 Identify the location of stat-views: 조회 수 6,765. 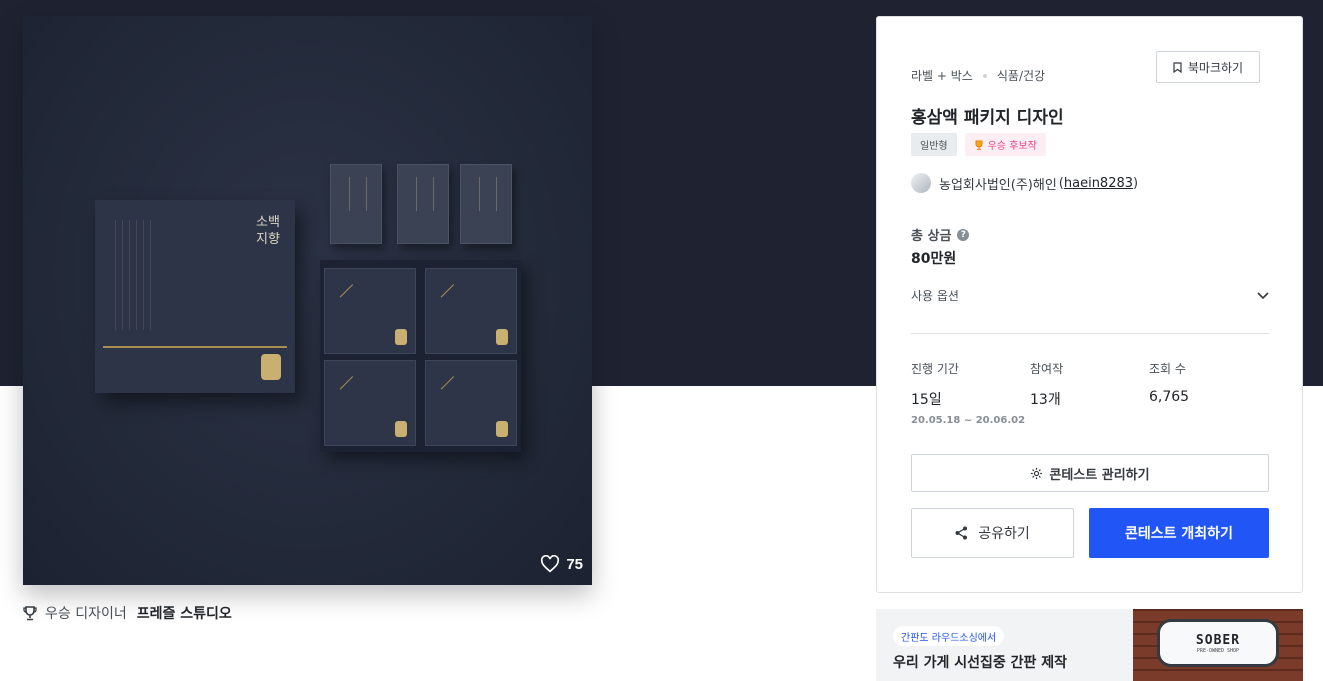
(1169, 382).